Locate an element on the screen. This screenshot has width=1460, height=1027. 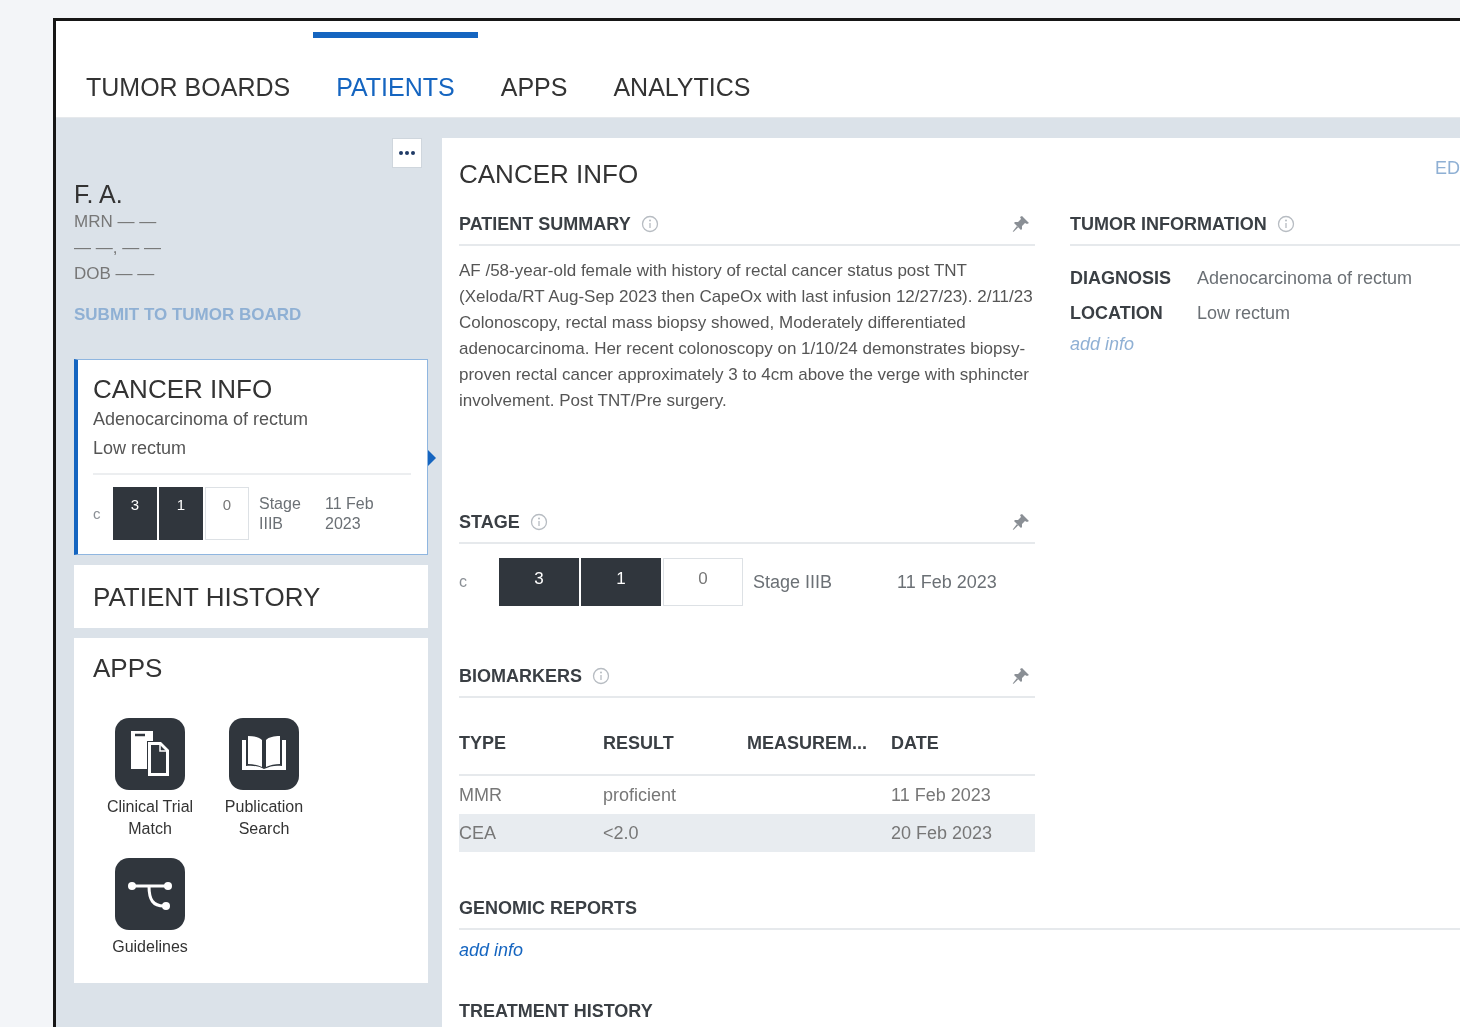
section-title: STAGE is located at coordinates (489, 522).